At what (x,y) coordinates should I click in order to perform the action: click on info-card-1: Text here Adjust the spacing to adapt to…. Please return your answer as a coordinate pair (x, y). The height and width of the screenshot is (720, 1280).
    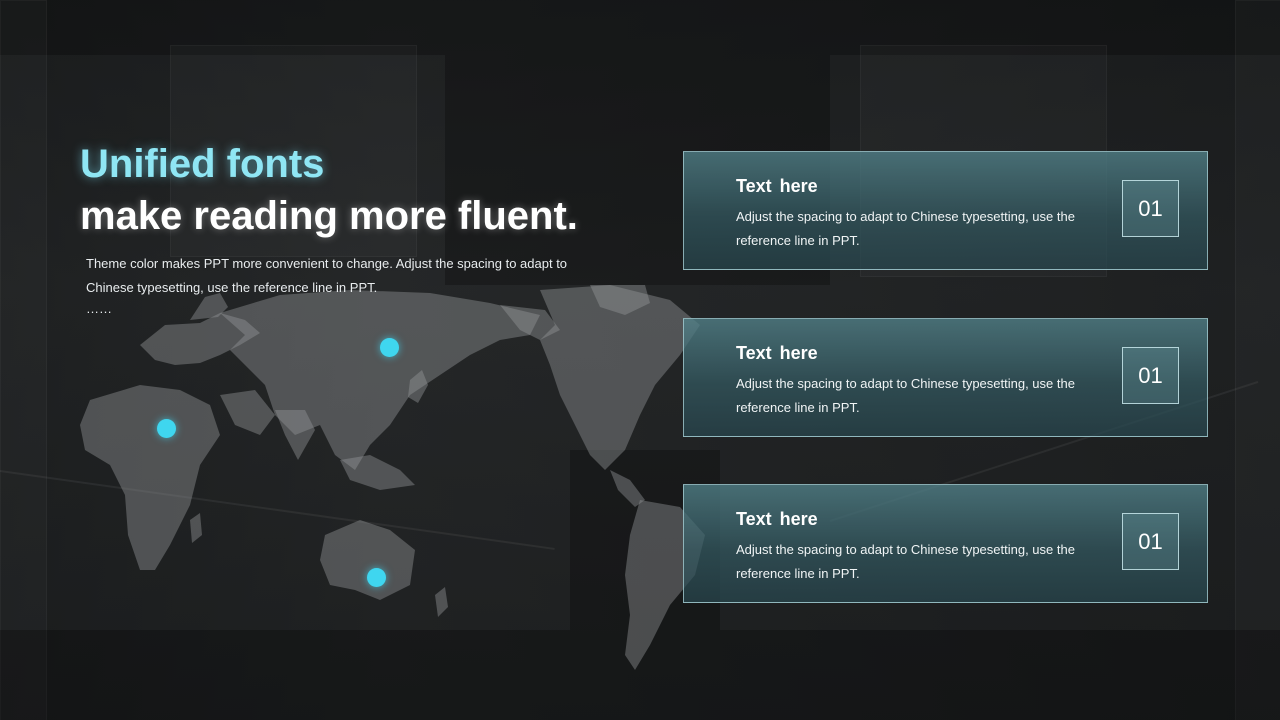
    Looking at the image, I should click on (945, 210).